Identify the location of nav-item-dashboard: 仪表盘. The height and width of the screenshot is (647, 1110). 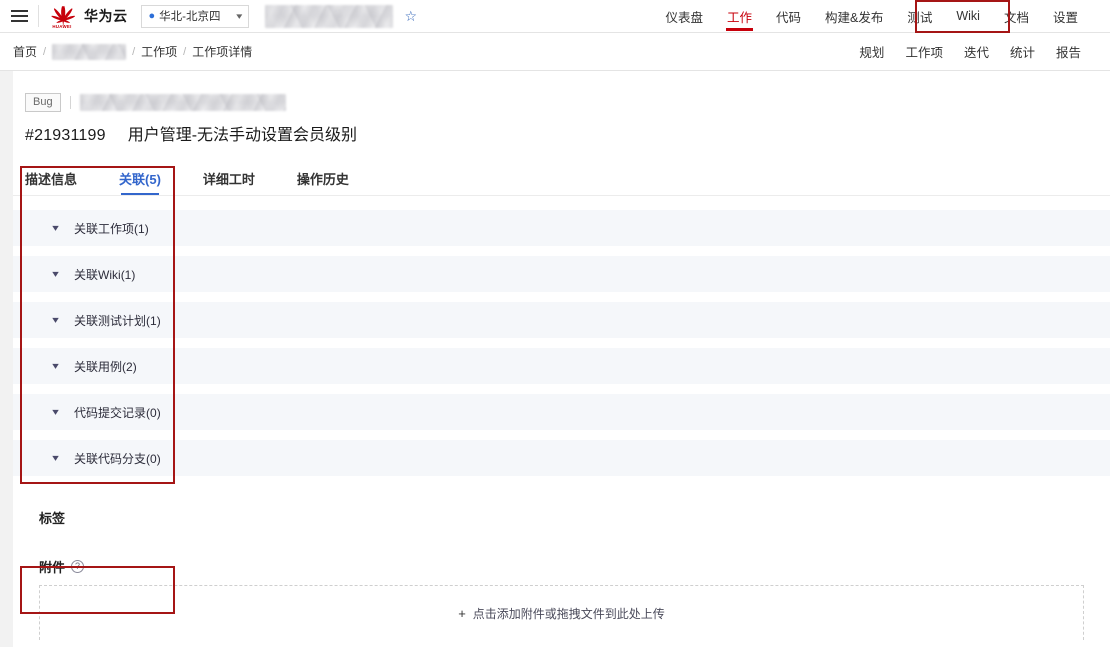
(684, 16).